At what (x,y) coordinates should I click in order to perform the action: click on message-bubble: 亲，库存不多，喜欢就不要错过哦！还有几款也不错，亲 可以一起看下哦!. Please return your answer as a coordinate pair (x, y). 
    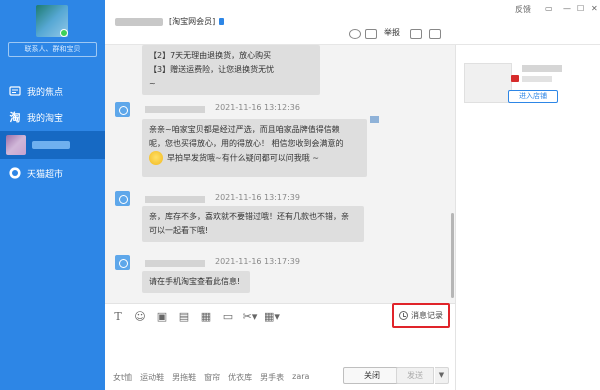
    Looking at the image, I should click on (253, 224).